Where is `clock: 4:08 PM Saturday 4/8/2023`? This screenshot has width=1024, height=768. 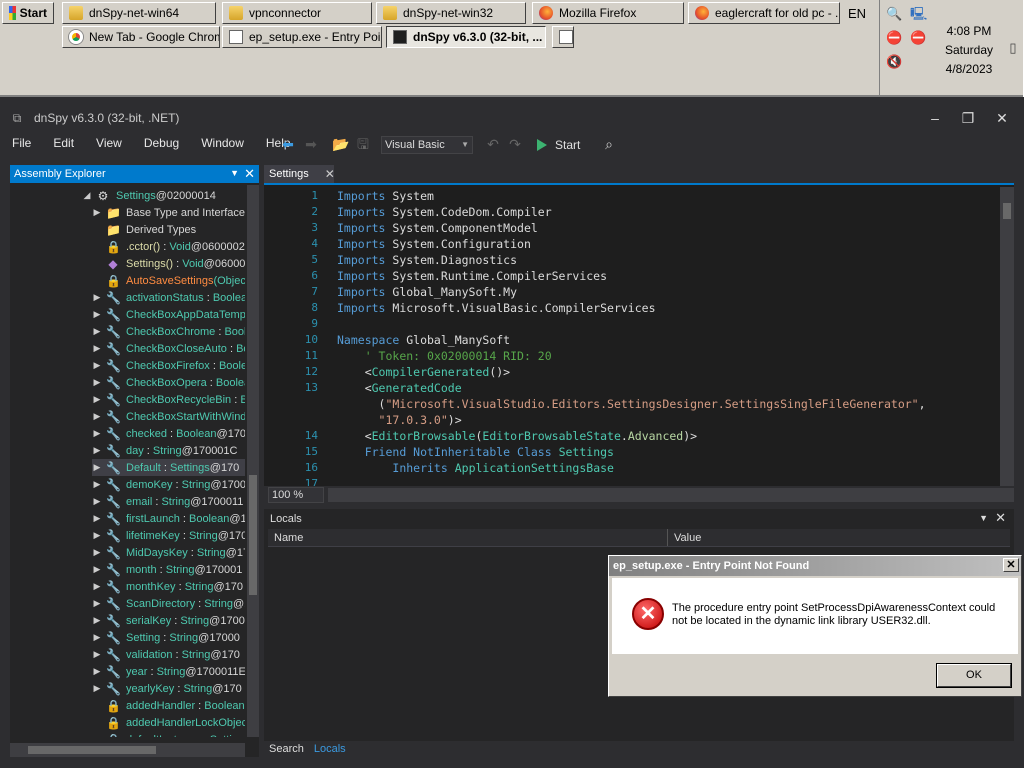 clock: 4:08 PM Saturday 4/8/2023 is located at coordinates (969, 50).